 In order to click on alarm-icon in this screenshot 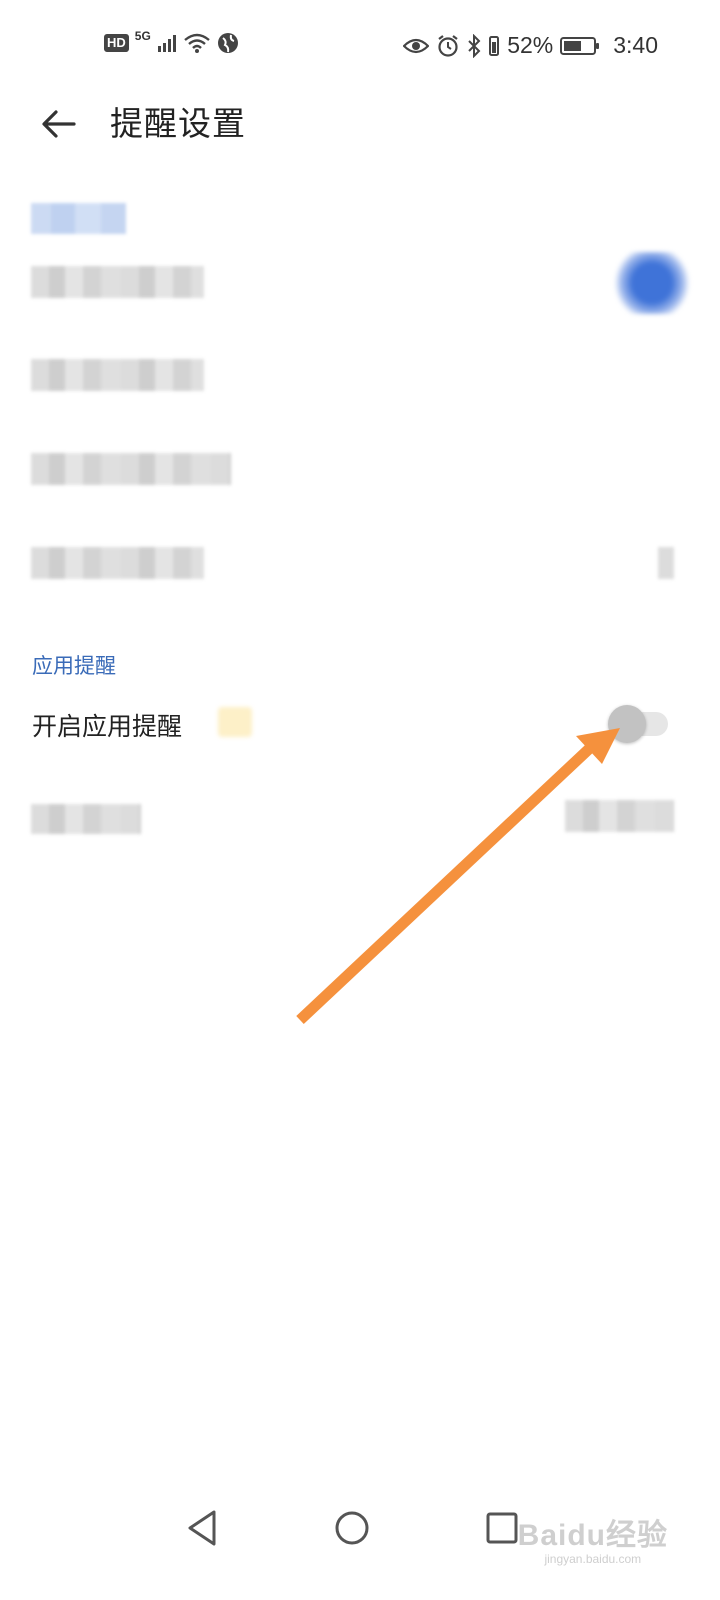, I will do `click(448, 45)`.